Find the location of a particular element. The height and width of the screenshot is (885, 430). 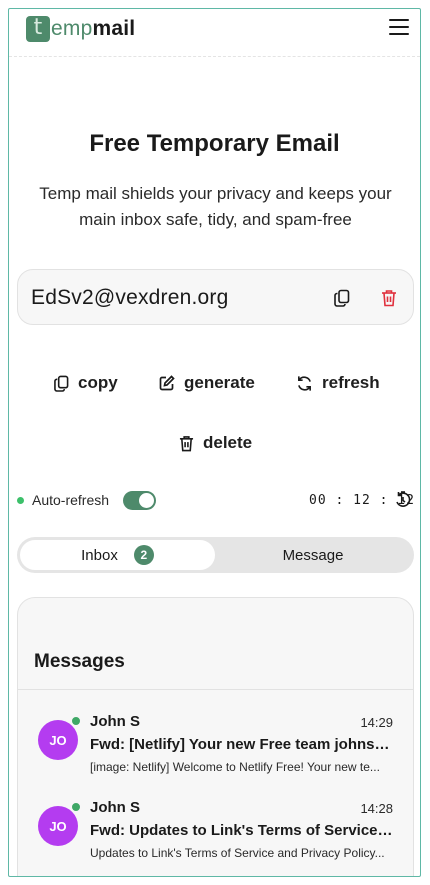

tab-message-label: Message is located at coordinates (313, 555).